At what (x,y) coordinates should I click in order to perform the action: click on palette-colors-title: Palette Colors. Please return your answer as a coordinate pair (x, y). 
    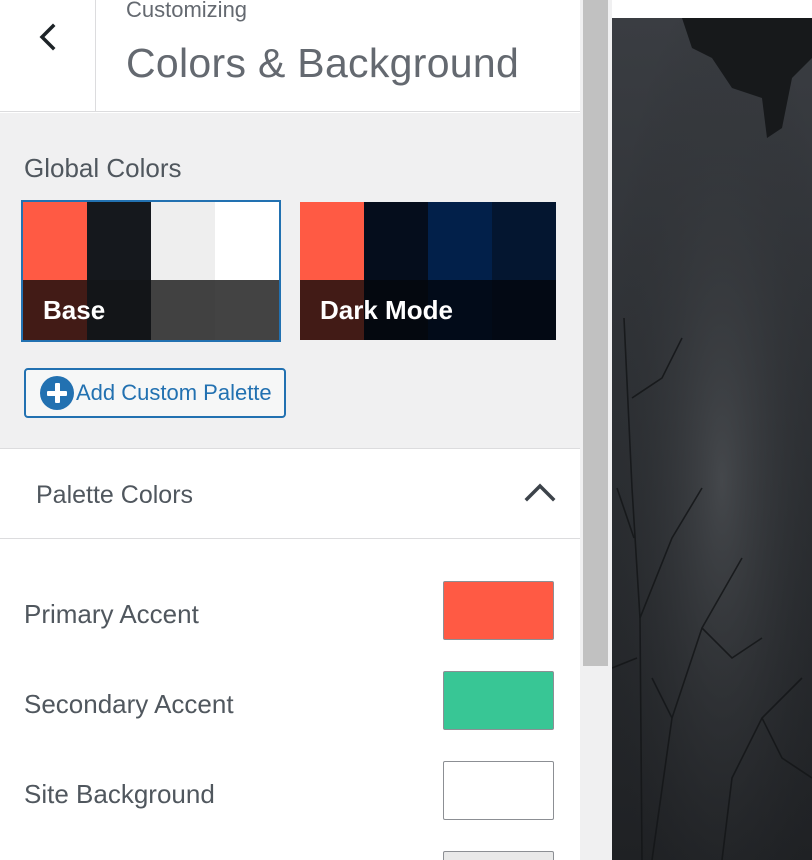
    Looking at the image, I should click on (115, 495).